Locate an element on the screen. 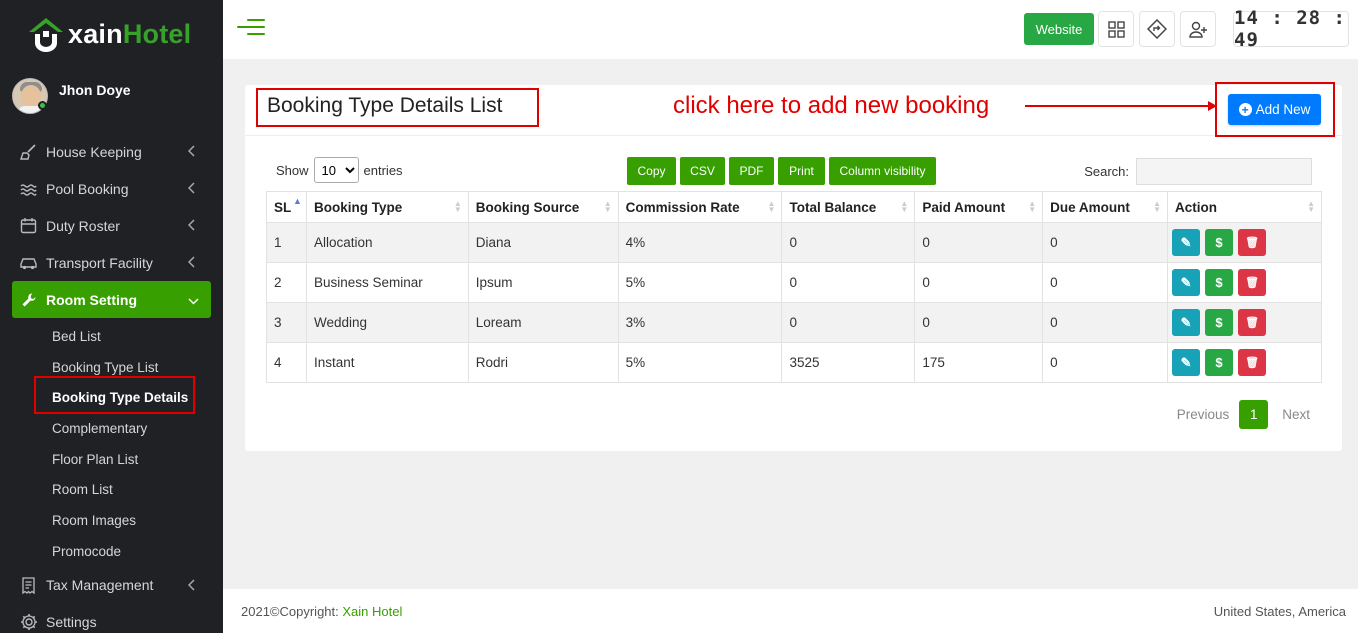 Image resolution: width=1358 pixels, height=633 pixels. wrench-icon is located at coordinates (28, 299).